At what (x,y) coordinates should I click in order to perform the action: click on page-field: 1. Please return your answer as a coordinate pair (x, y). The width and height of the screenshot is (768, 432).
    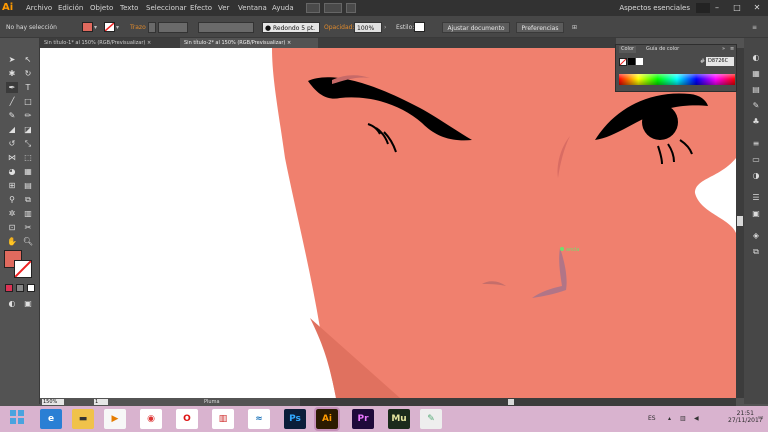
    Looking at the image, I should click on (101, 402).